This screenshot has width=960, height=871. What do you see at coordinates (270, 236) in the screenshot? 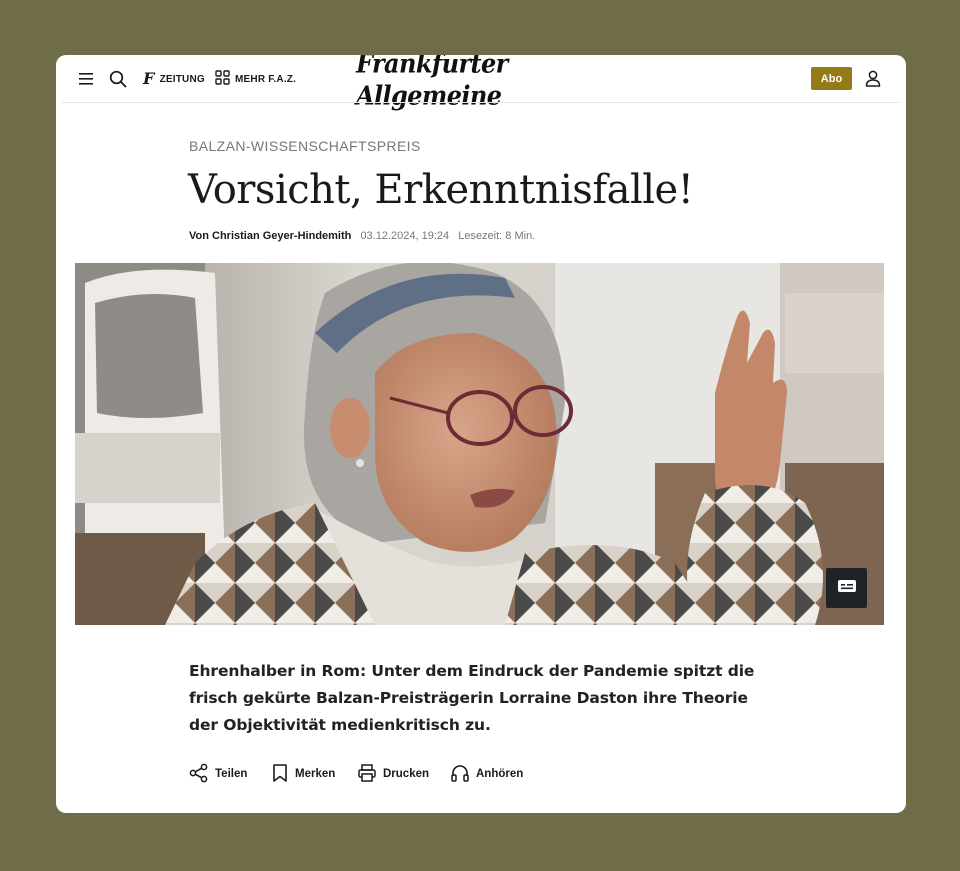
I see `article-author: Von Christian Geyer-Hindemith` at bounding box center [270, 236].